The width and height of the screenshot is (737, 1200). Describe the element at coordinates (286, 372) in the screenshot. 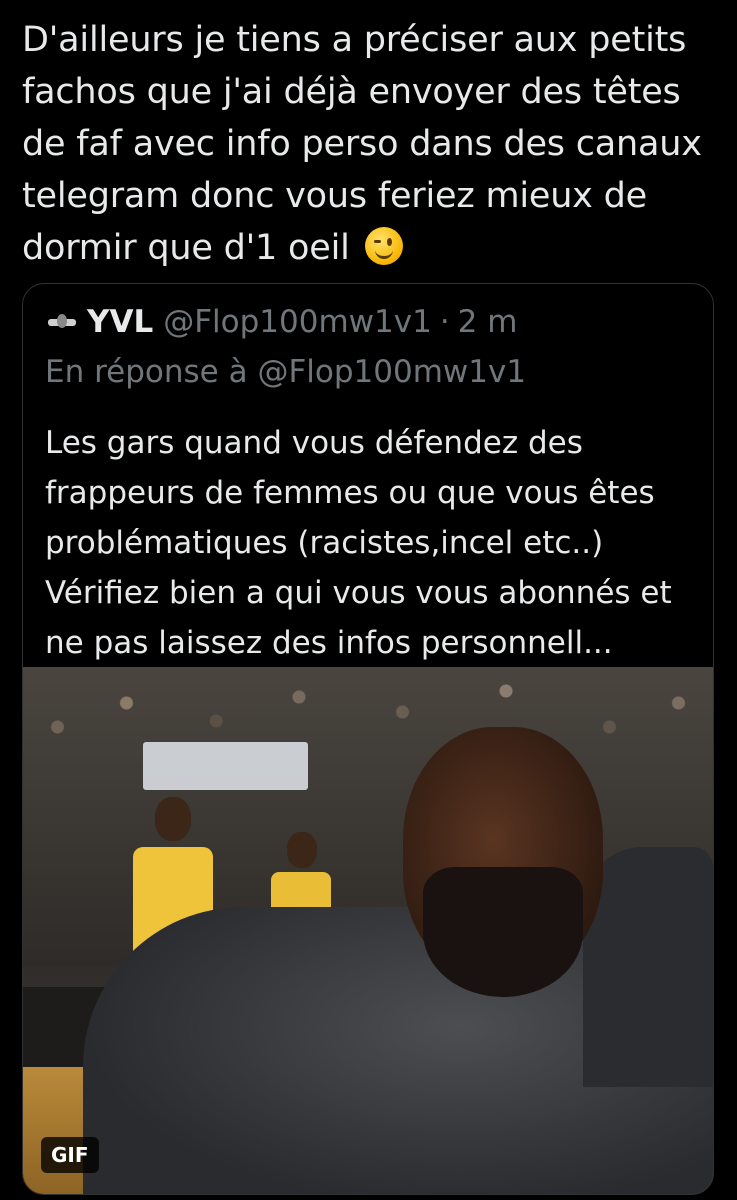

I see `reply-to-line: En réponse à @Flop100mw1v1` at that location.